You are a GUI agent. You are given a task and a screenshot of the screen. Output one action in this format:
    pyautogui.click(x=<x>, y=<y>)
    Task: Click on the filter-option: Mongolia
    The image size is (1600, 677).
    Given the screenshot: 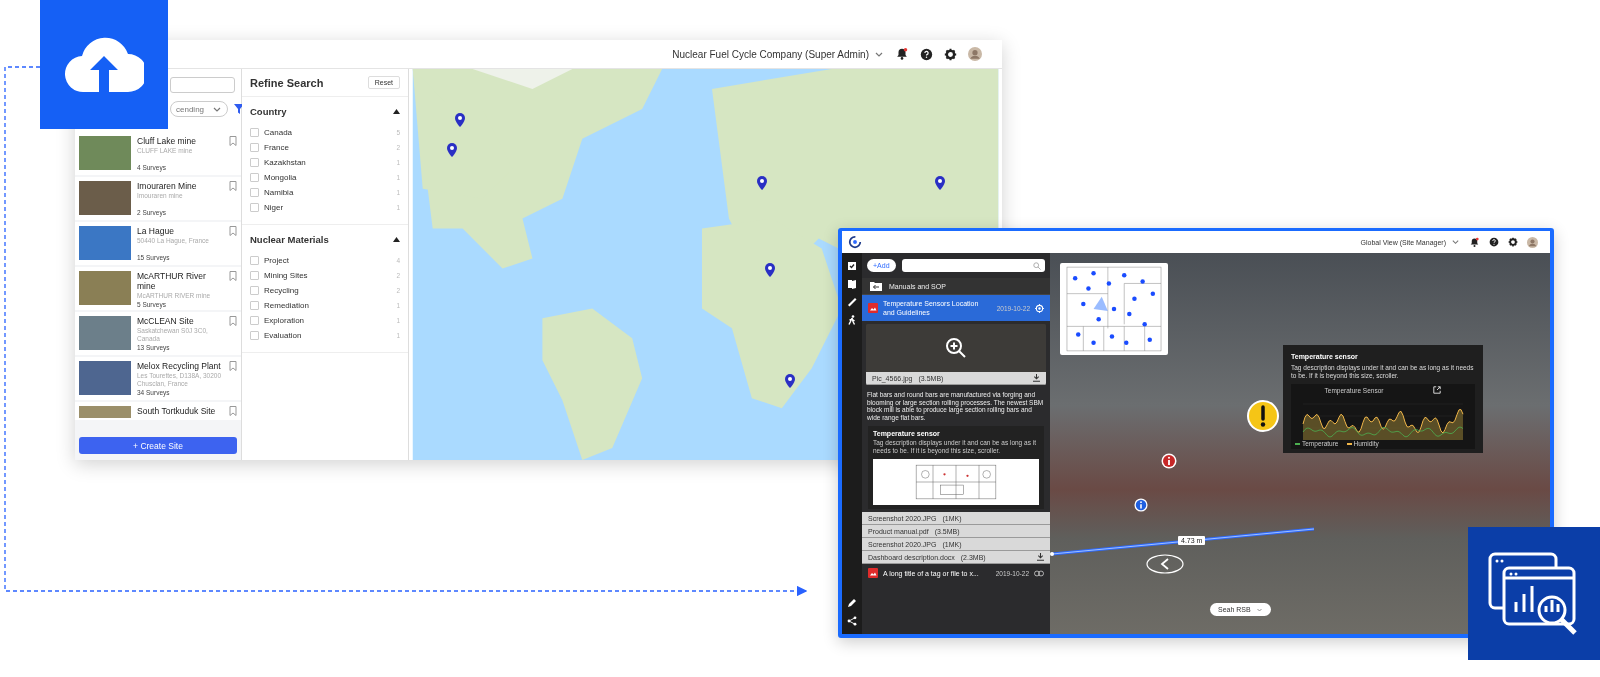 What is the action you would take?
    pyautogui.click(x=328, y=177)
    